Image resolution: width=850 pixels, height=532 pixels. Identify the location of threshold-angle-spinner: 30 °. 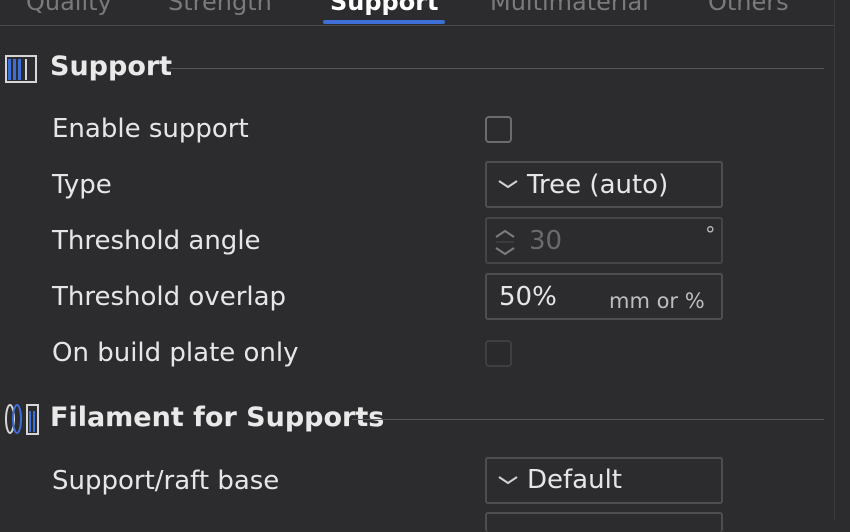
(604, 240).